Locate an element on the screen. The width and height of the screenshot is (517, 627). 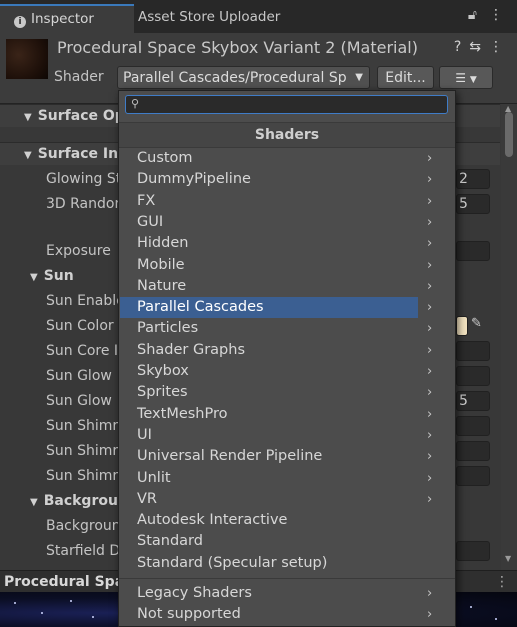
shader-menu-item: TextMeshPro › is located at coordinates (276, 414).